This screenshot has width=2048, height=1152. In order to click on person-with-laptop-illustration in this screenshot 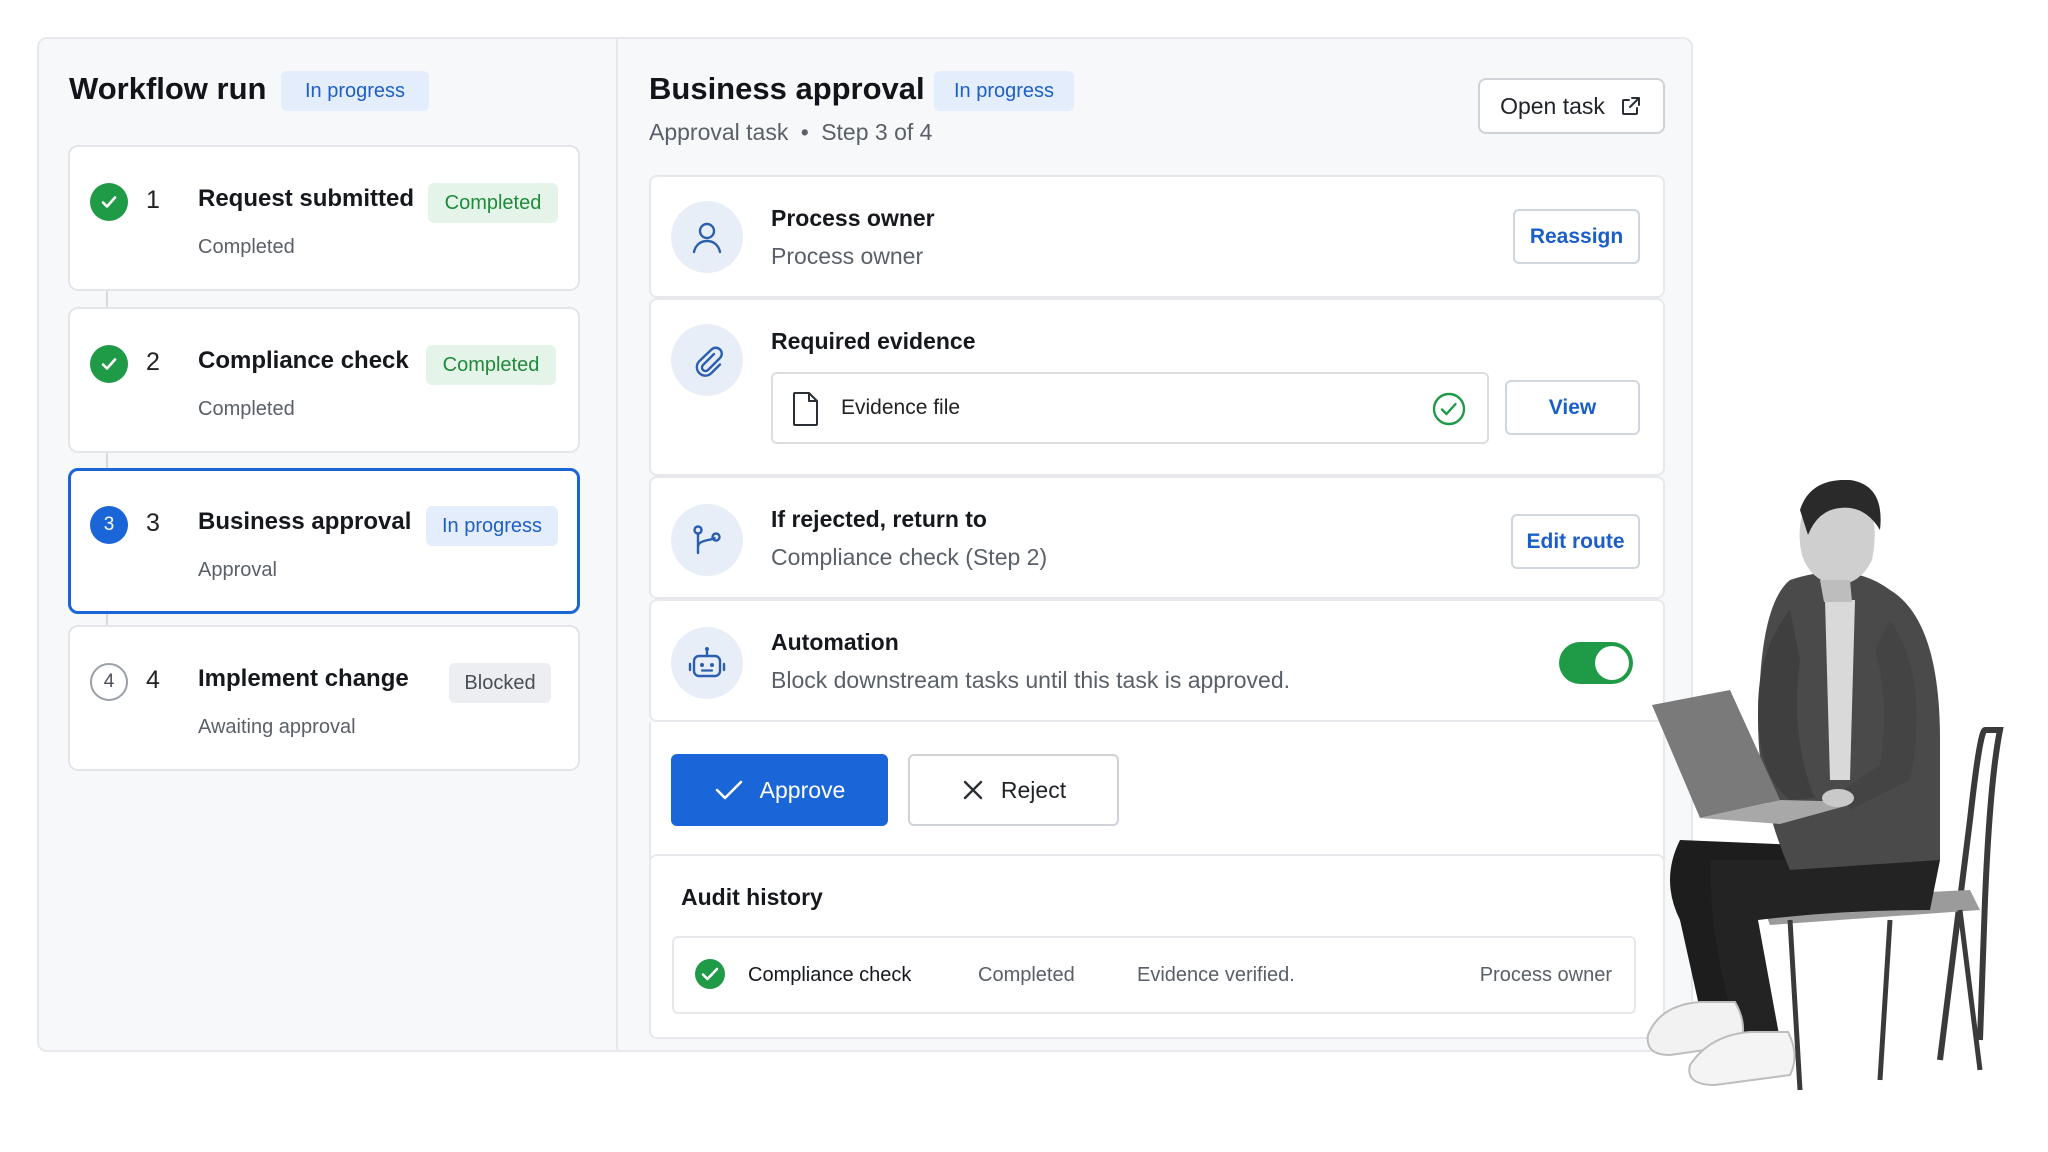, I will do `click(1825, 785)`.